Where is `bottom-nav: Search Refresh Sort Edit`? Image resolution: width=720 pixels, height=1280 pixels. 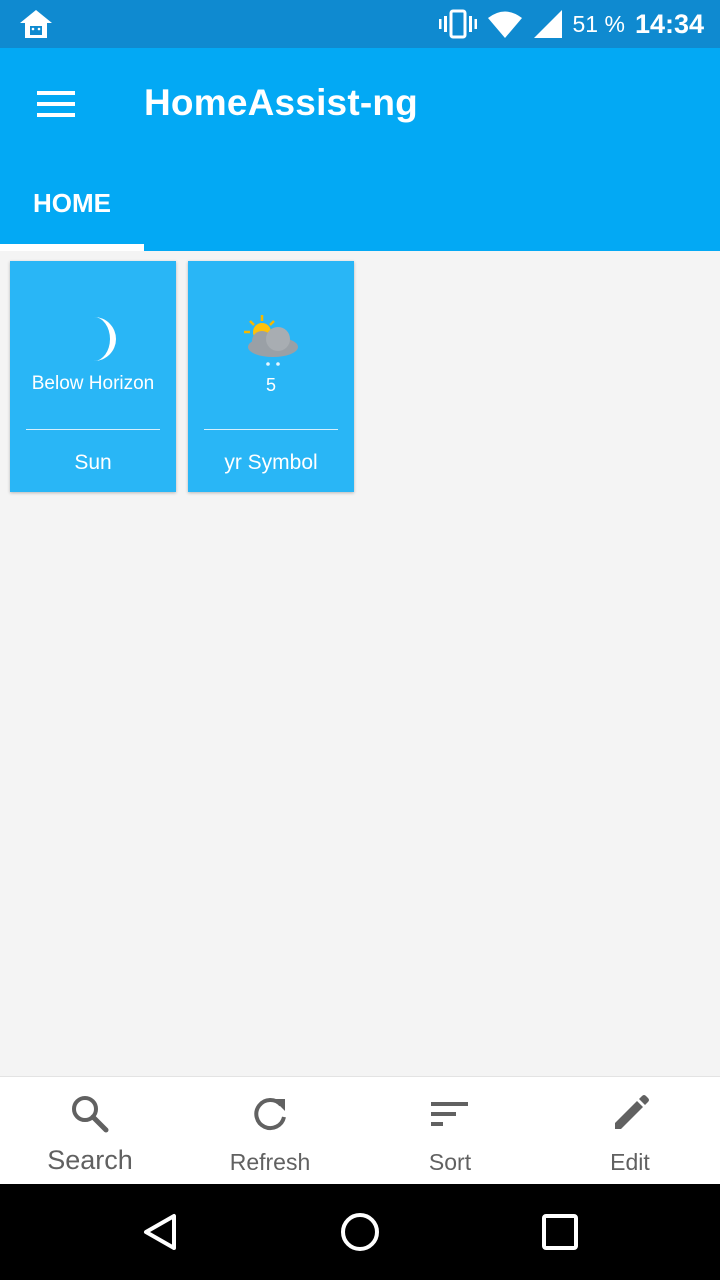 bottom-nav: Search Refresh Sort Edit is located at coordinates (360, 1130).